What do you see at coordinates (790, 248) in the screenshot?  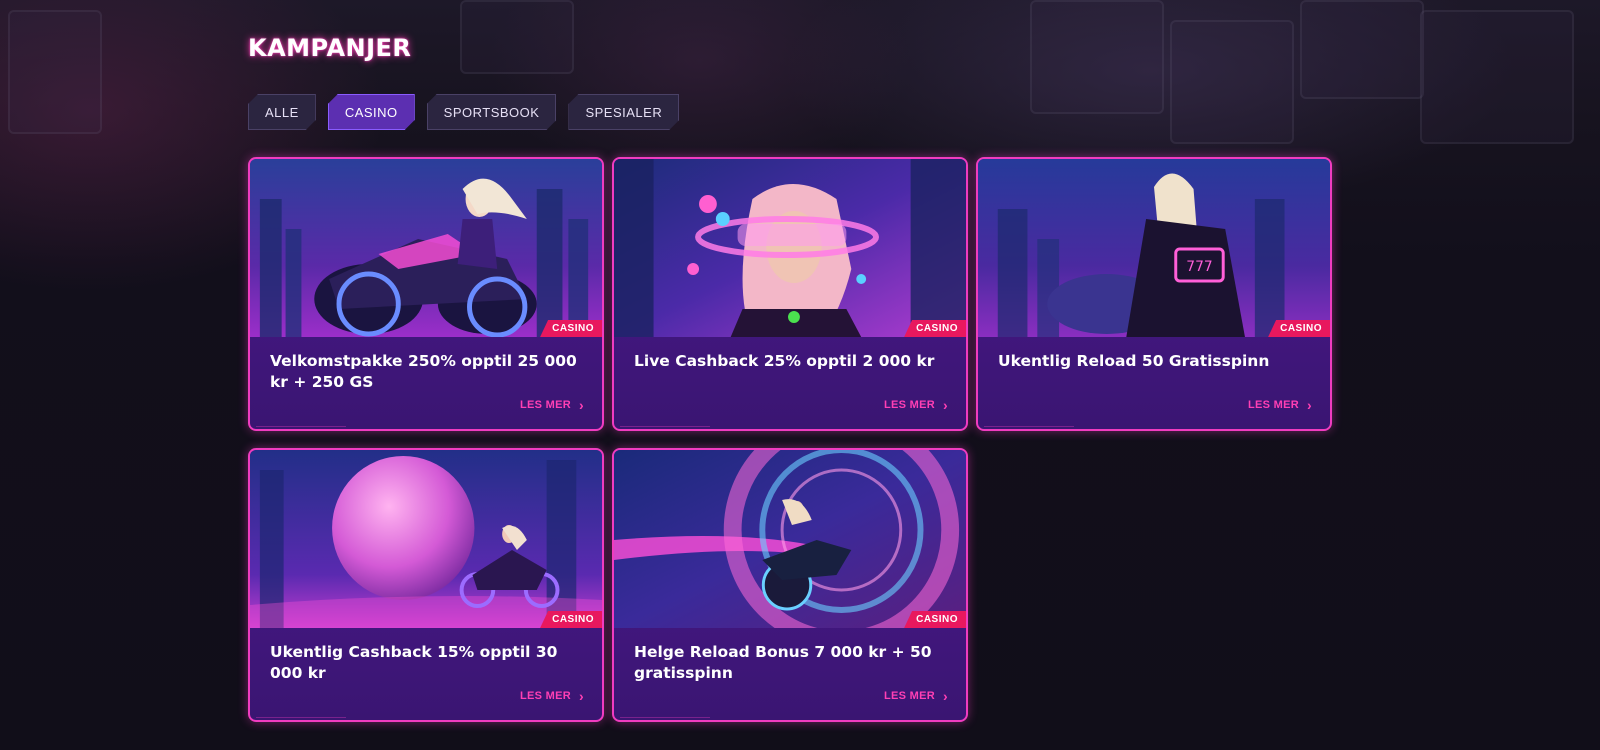 I see `promo-image-woman-visor-slots` at bounding box center [790, 248].